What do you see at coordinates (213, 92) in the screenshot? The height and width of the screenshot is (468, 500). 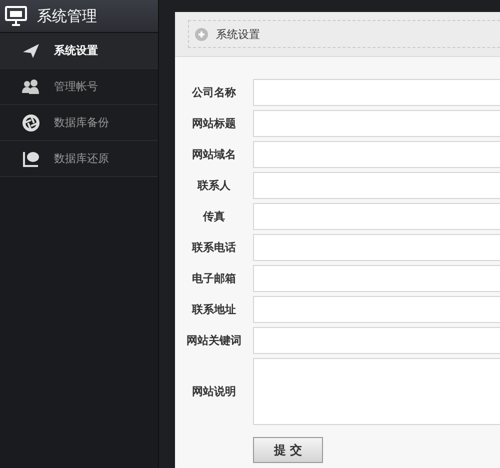 I see `field-label: 公司名称` at bounding box center [213, 92].